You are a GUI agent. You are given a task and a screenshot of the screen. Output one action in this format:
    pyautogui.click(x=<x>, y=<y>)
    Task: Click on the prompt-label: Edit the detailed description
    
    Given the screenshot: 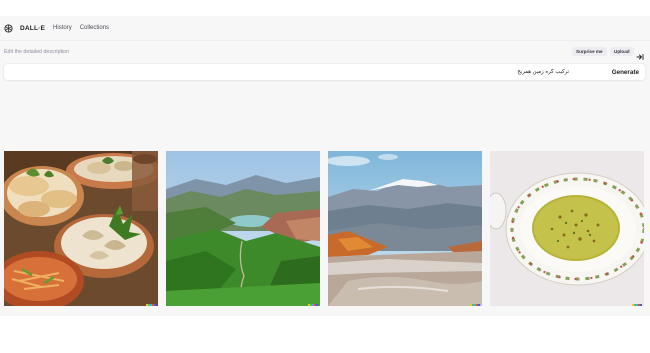 What is the action you would take?
    pyautogui.click(x=37, y=52)
    